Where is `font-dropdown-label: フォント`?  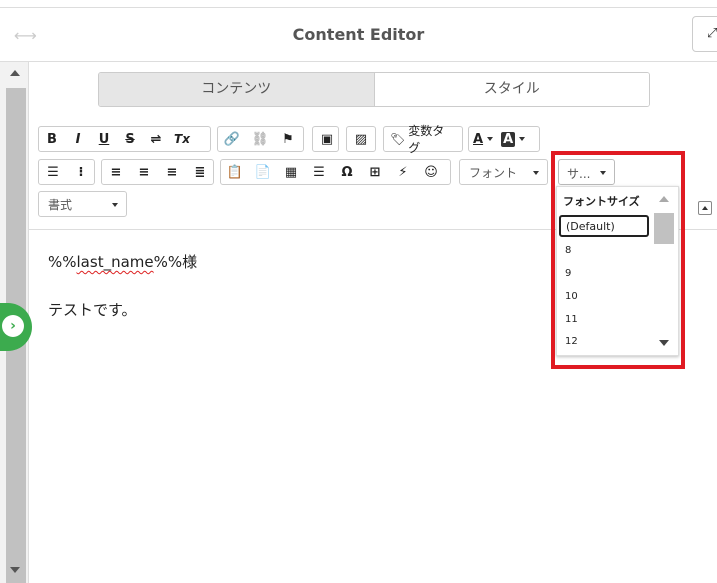 font-dropdown-label: フォント is located at coordinates (493, 172).